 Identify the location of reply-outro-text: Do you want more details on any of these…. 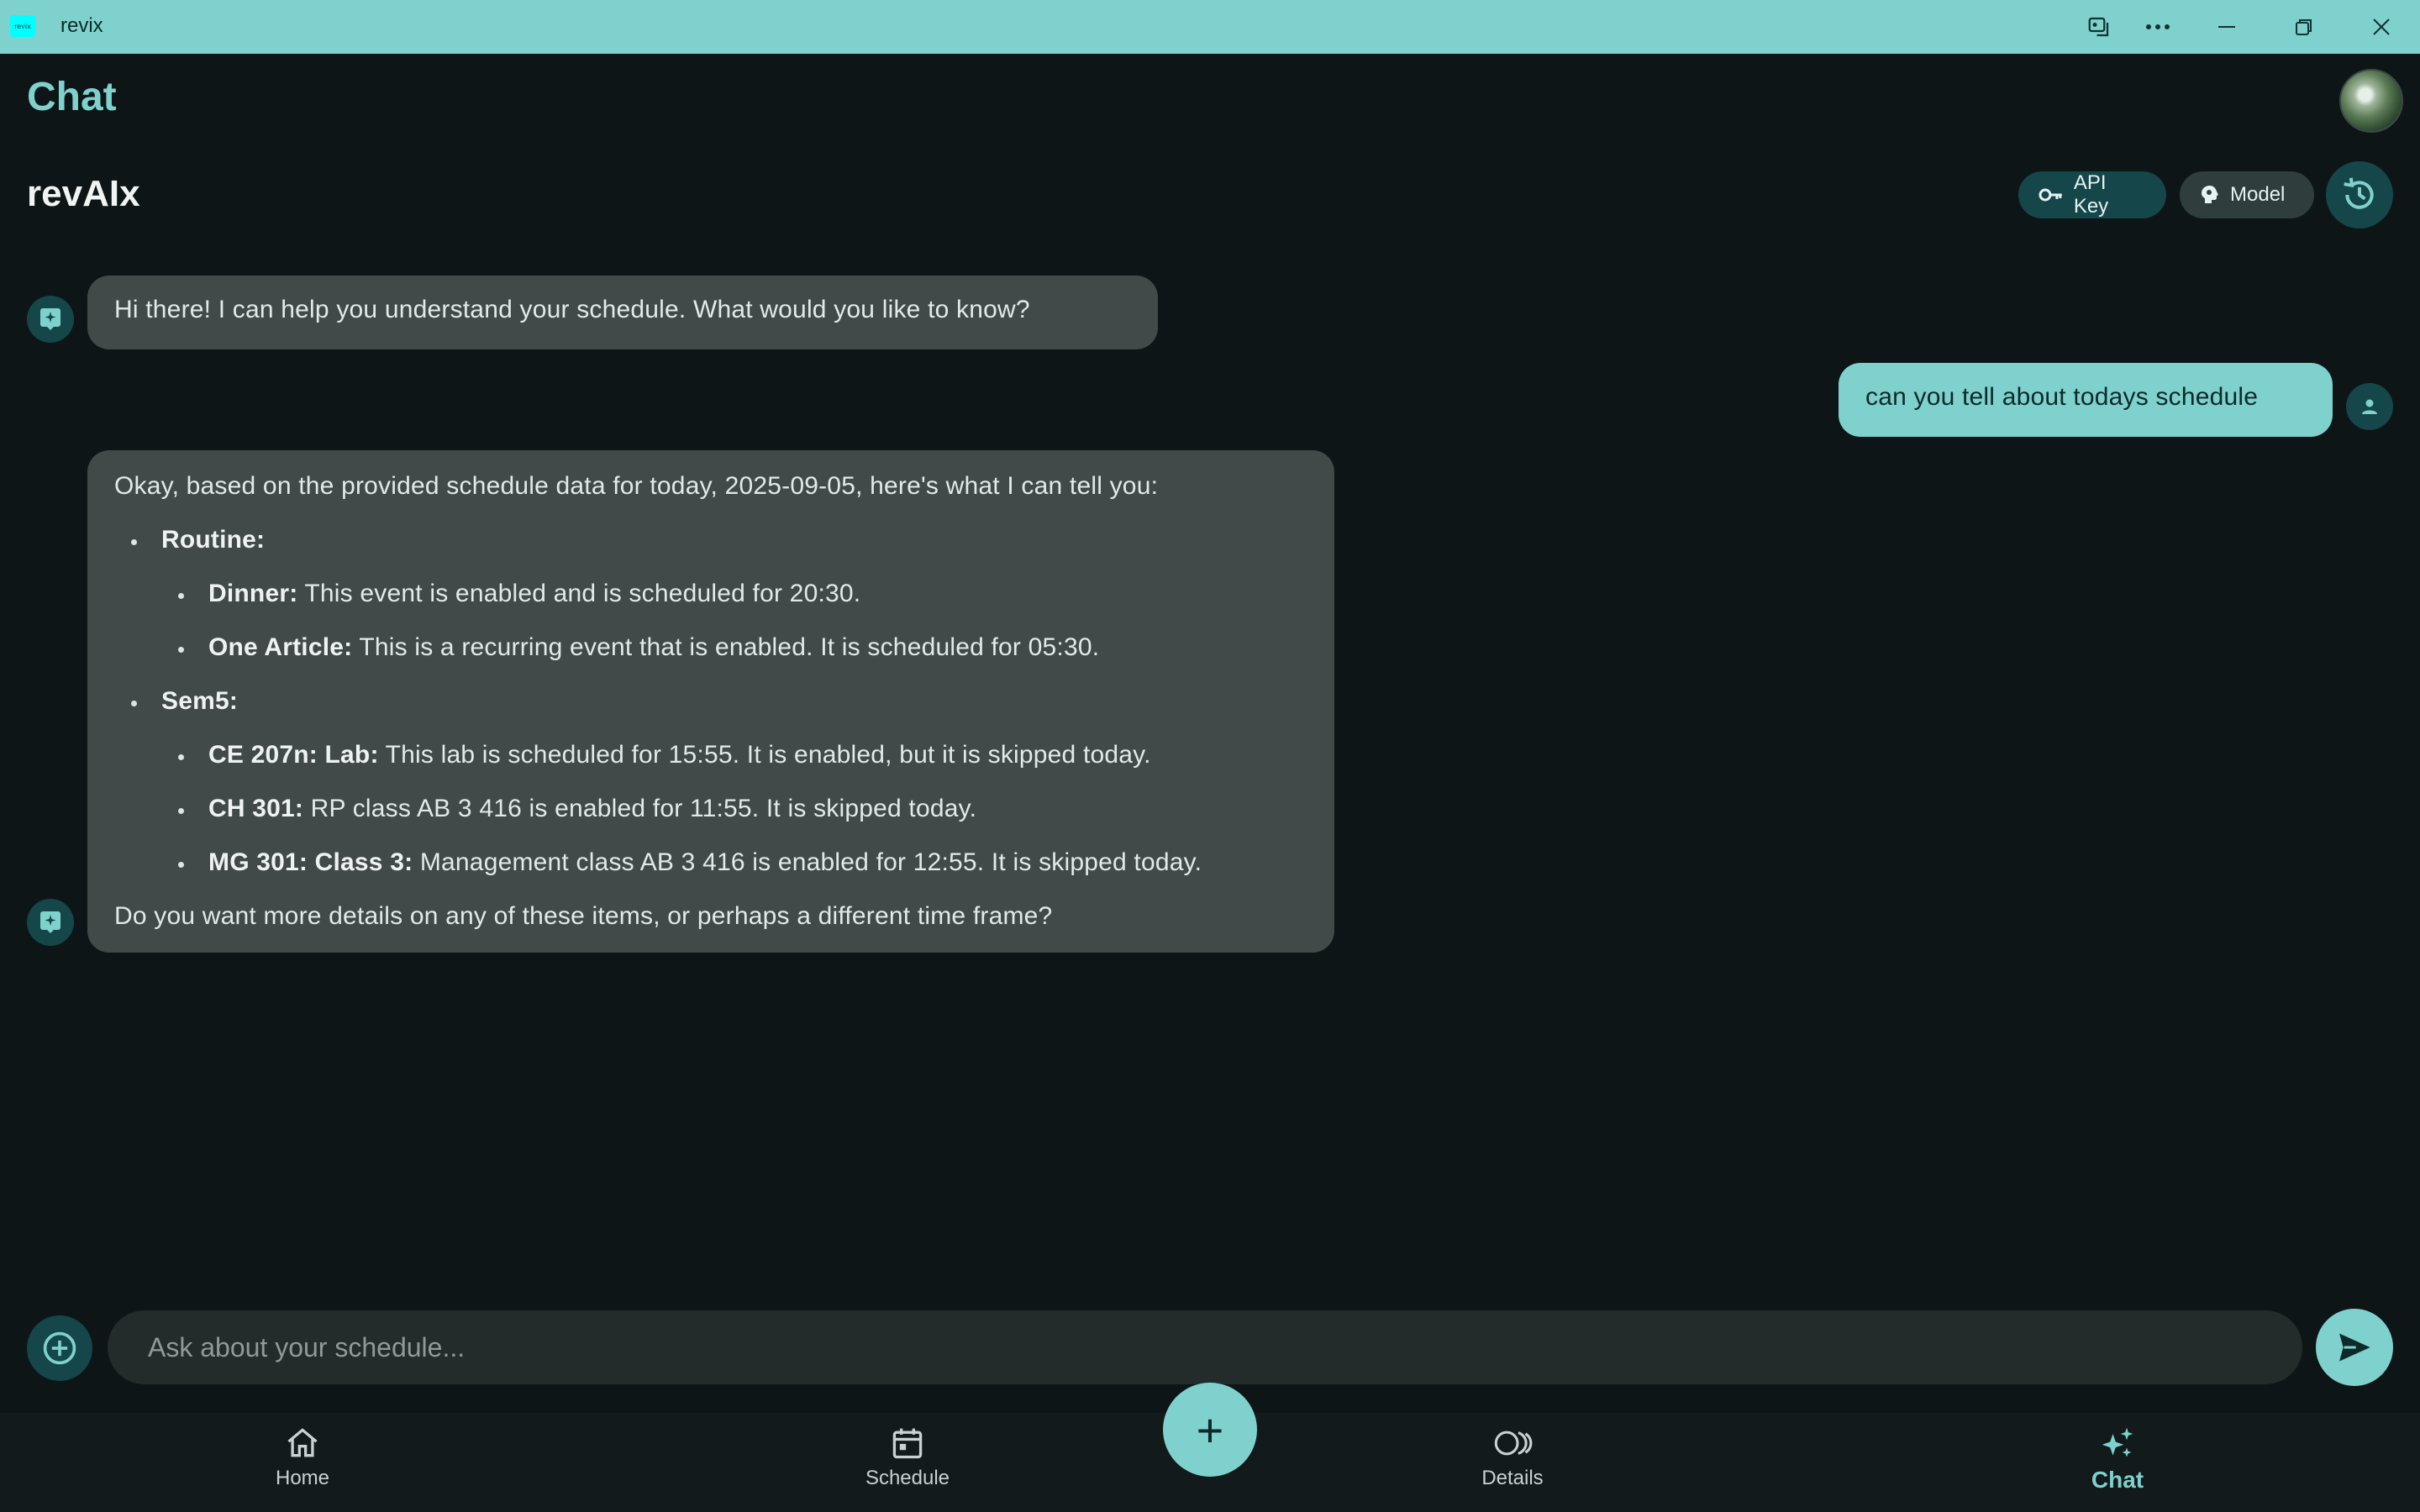
(583, 916).